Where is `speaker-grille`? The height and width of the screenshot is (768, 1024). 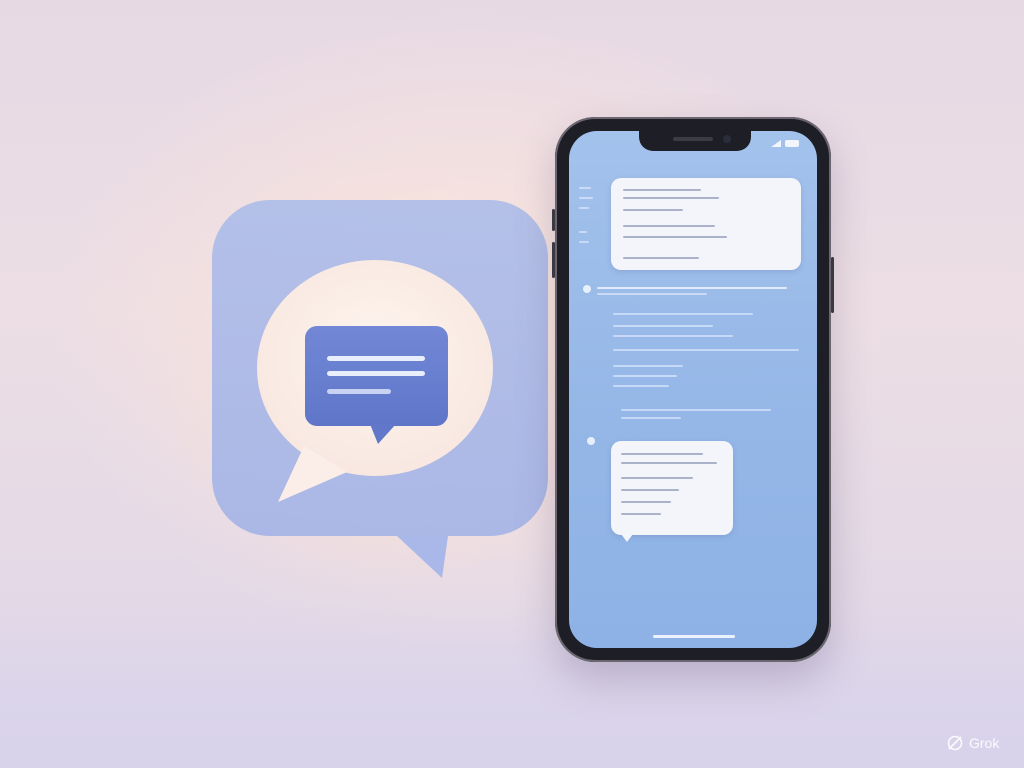
speaker-grille is located at coordinates (693, 139).